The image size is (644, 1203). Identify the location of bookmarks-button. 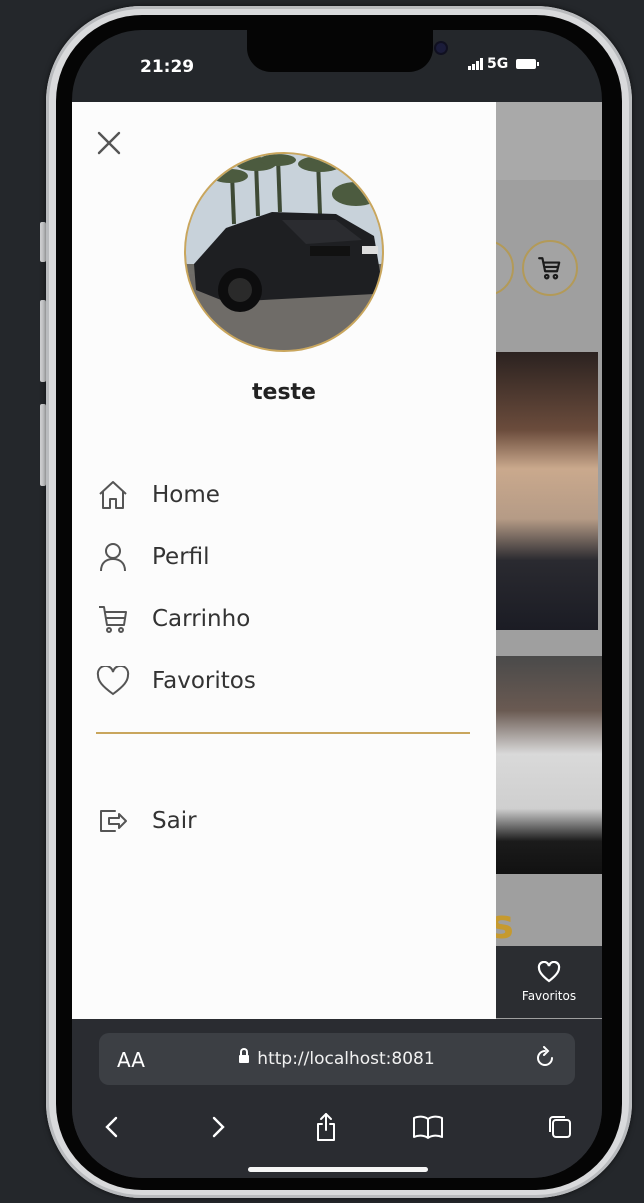
(428, 1127).